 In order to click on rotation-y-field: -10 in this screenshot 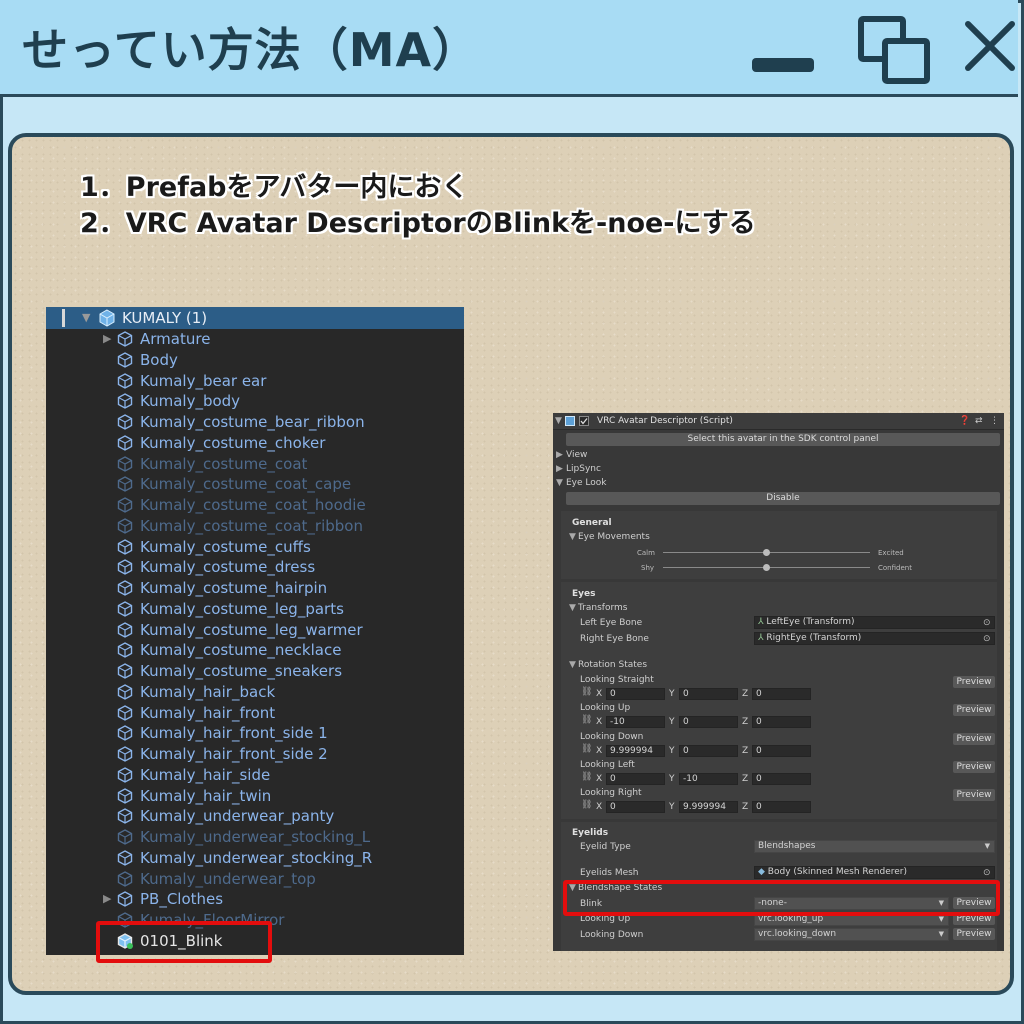, I will do `click(708, 778)`.